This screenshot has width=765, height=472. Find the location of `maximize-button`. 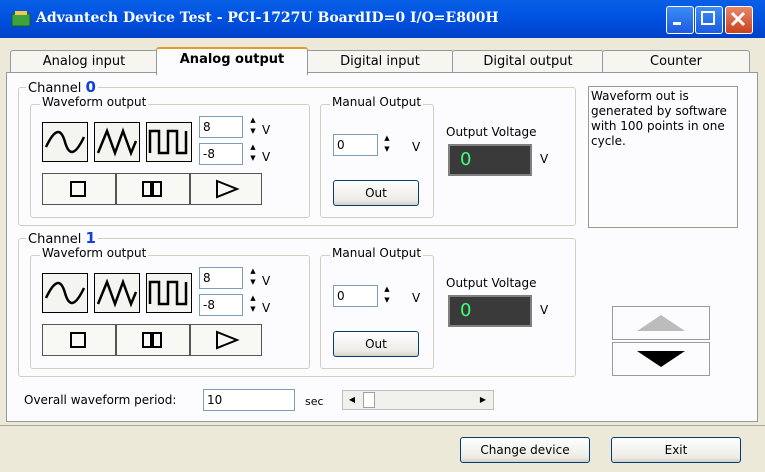

maximize-button is located at coordinates (709, 20).